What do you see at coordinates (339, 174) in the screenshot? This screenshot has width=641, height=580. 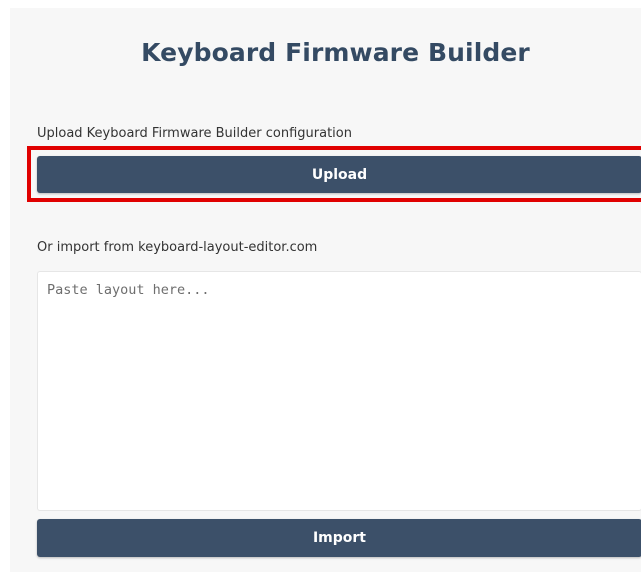 I see `upload-button: Upload` at bounding box center [339, 174].